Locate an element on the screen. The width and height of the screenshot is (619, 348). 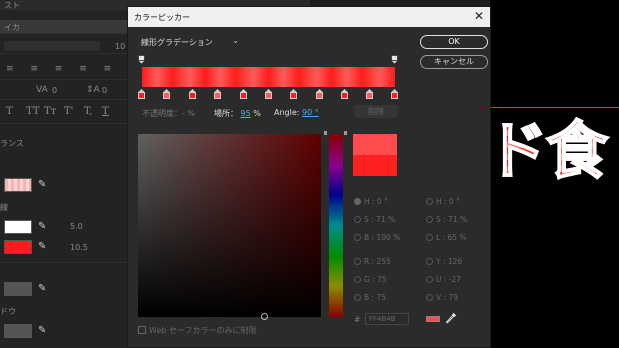
close-icon: ✕ is located at coordinates (479, 16).